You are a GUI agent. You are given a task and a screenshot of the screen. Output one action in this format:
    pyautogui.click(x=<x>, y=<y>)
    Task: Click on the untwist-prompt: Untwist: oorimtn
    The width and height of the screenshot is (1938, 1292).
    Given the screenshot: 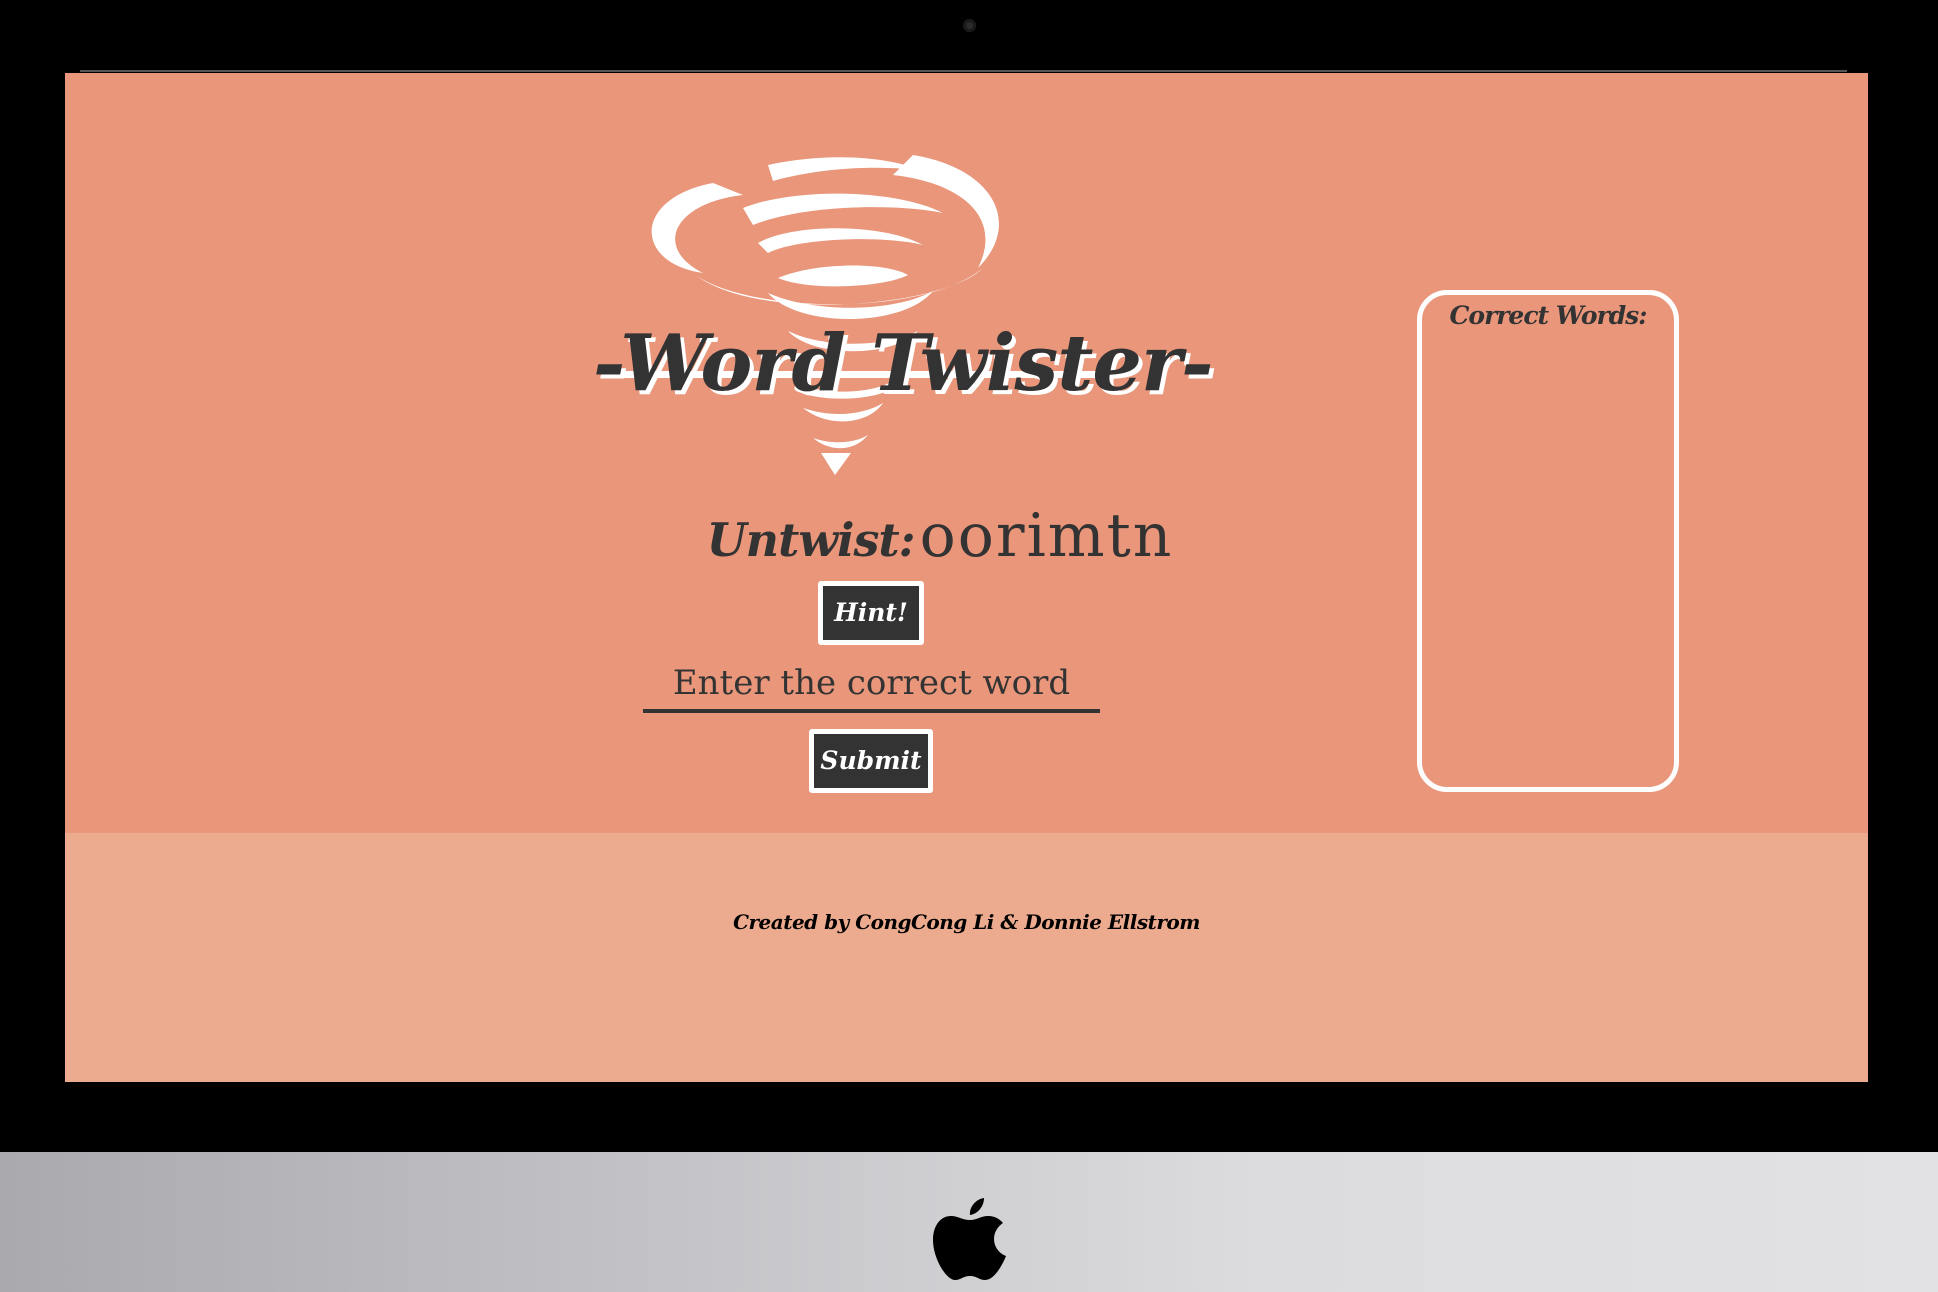 What is the action you would take?
    pyautogui.click(x=940, y=536)
    